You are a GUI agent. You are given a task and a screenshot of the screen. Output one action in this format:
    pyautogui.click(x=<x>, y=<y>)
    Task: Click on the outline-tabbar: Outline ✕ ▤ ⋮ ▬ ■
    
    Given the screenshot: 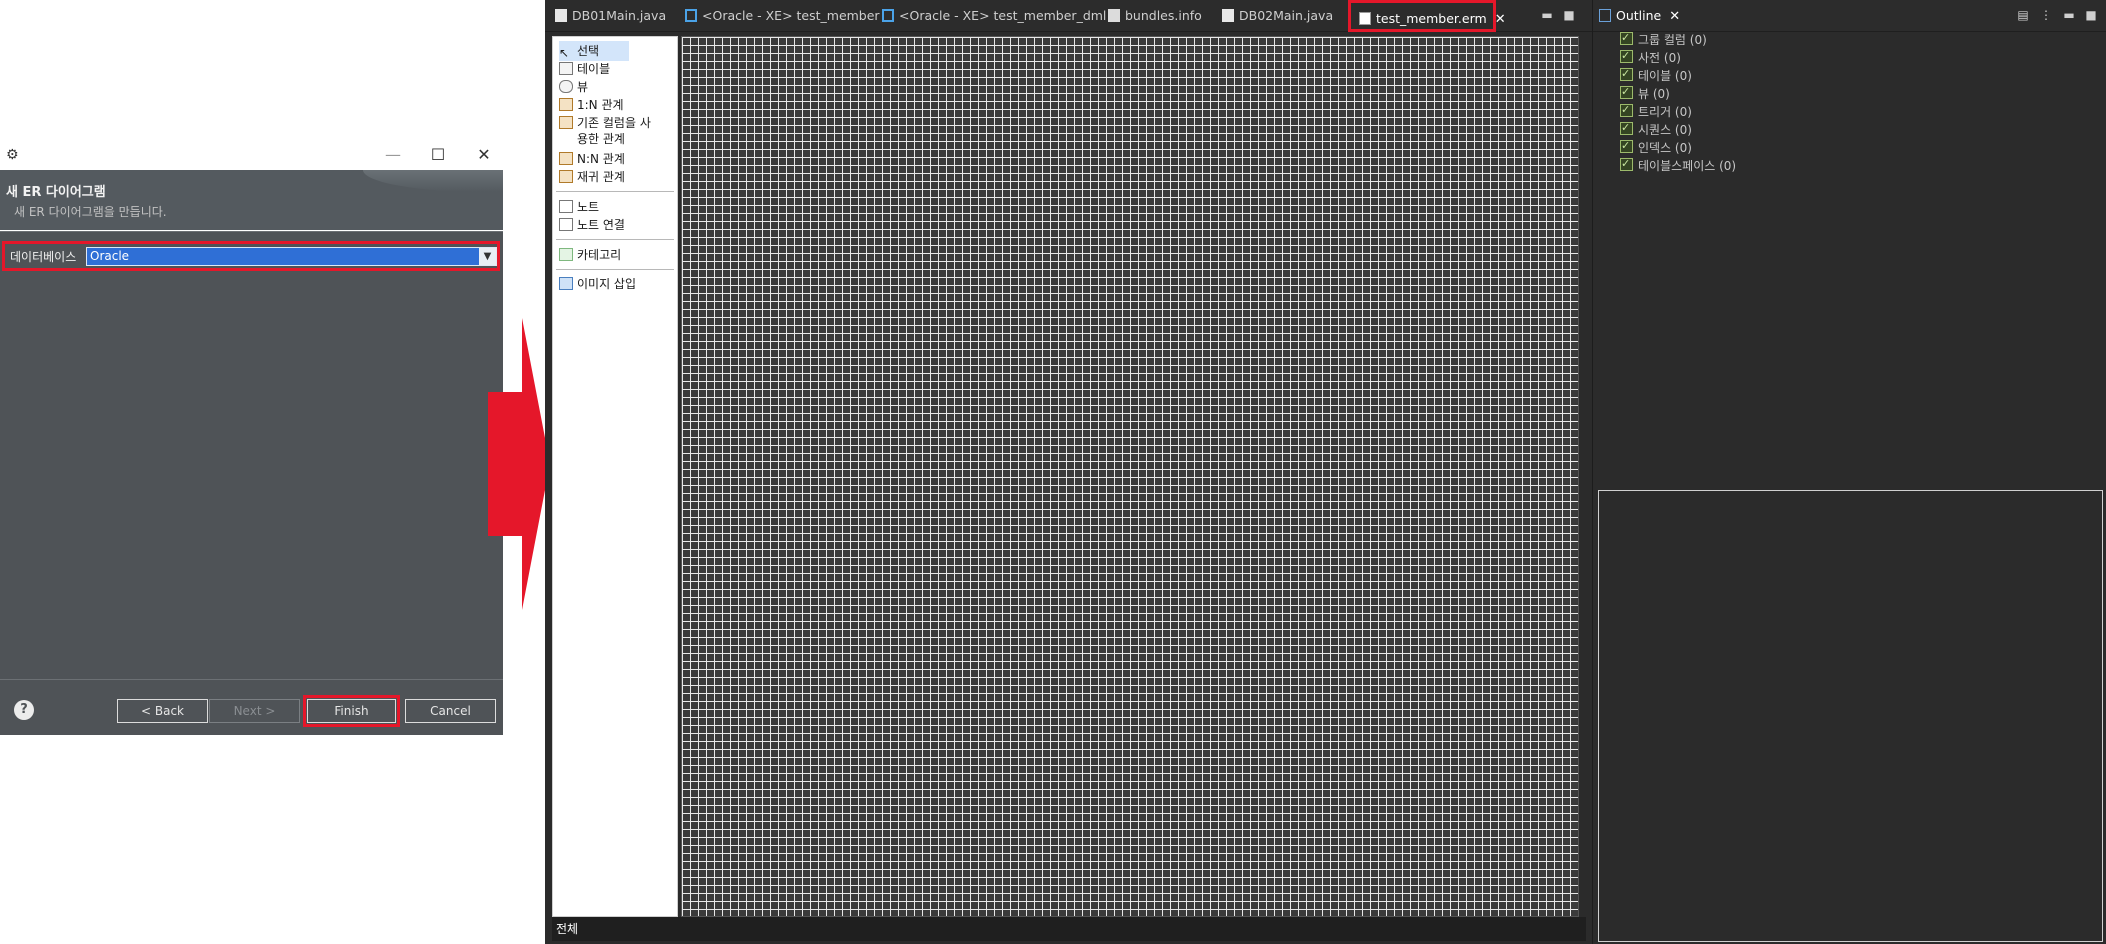 What is the action you would take?
    pyautogui.click(x=1849, y=16)
    